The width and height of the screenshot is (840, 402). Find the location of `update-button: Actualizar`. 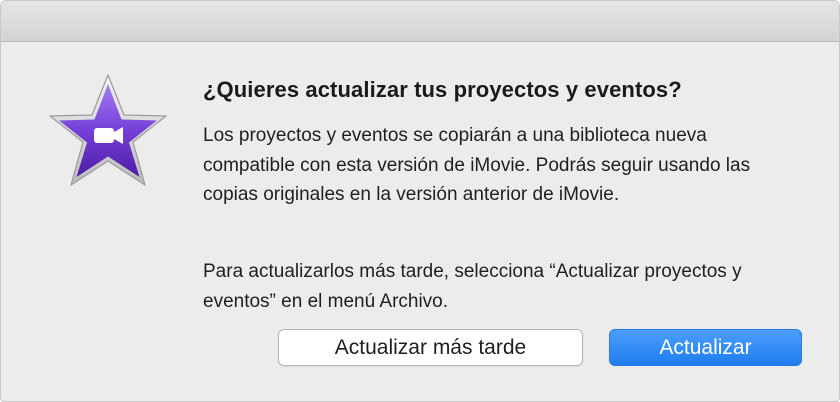

update-button: Actualizar is located at coordinates (705, 347).